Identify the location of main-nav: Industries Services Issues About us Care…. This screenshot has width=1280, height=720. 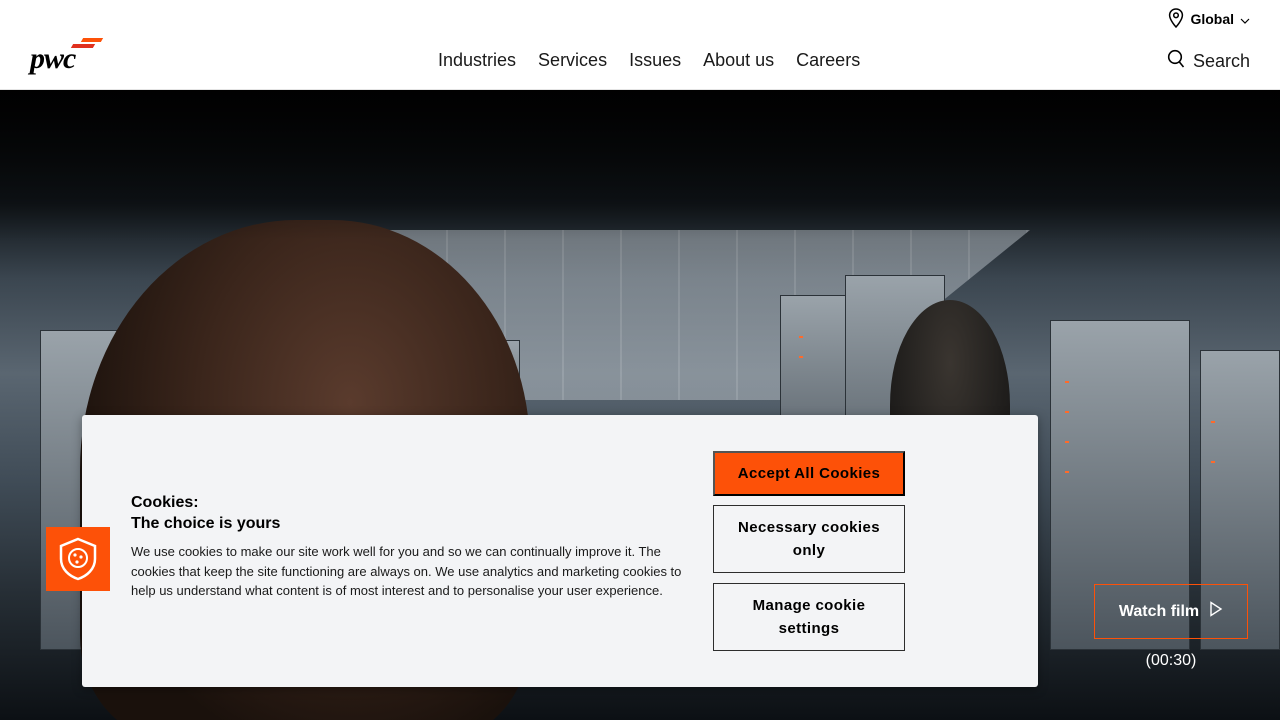
(649, 60).